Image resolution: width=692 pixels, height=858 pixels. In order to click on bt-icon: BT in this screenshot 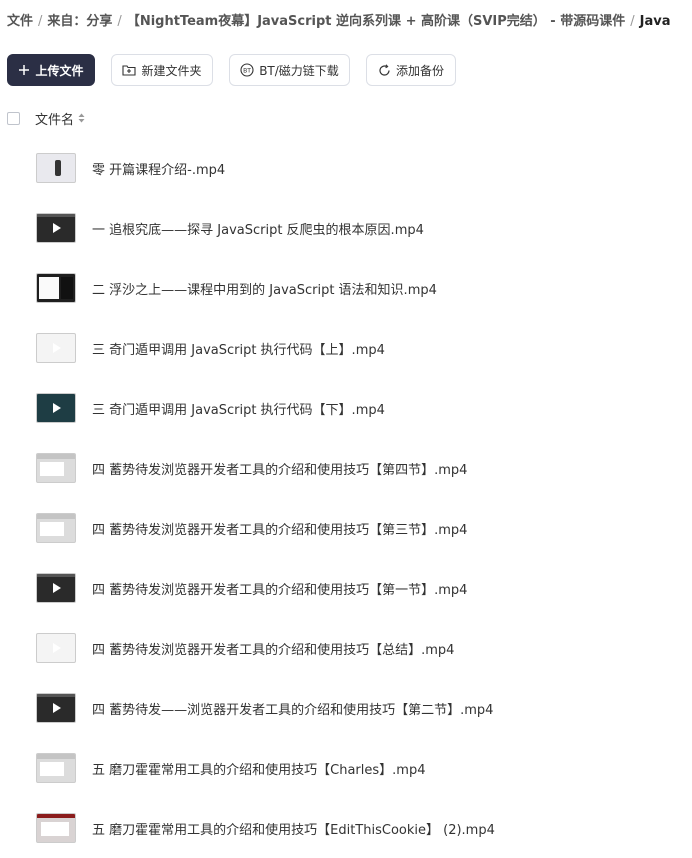, I will do `click(247, 70)`.